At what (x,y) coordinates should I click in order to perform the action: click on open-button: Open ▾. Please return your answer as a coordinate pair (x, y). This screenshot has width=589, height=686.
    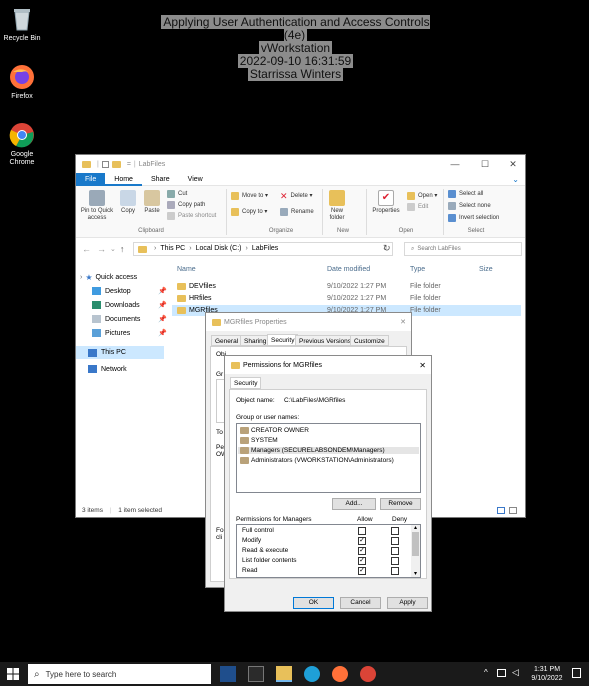
    Looking at the image, I should click on (422, 196).